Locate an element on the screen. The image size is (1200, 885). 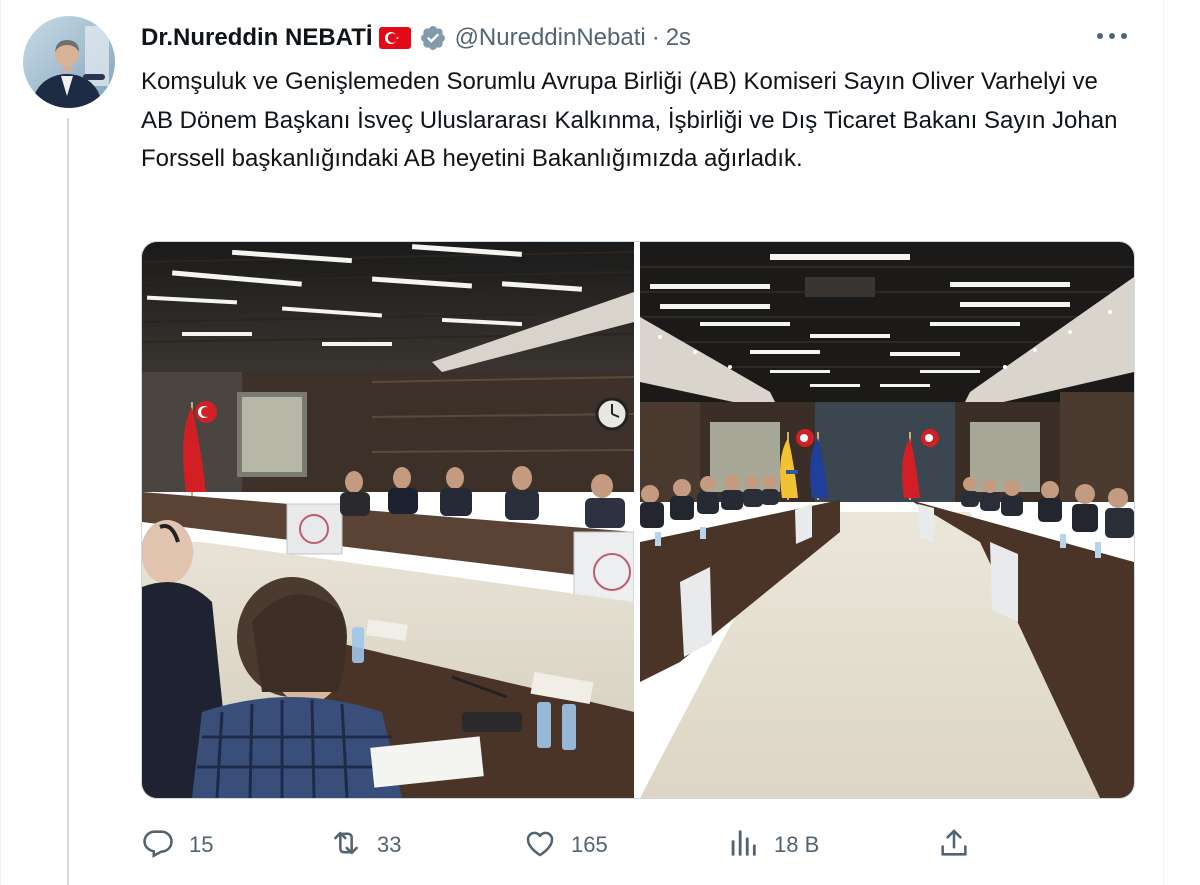
tweet-actions: 15 33 165 18 B is located at coordinates (636, 845).